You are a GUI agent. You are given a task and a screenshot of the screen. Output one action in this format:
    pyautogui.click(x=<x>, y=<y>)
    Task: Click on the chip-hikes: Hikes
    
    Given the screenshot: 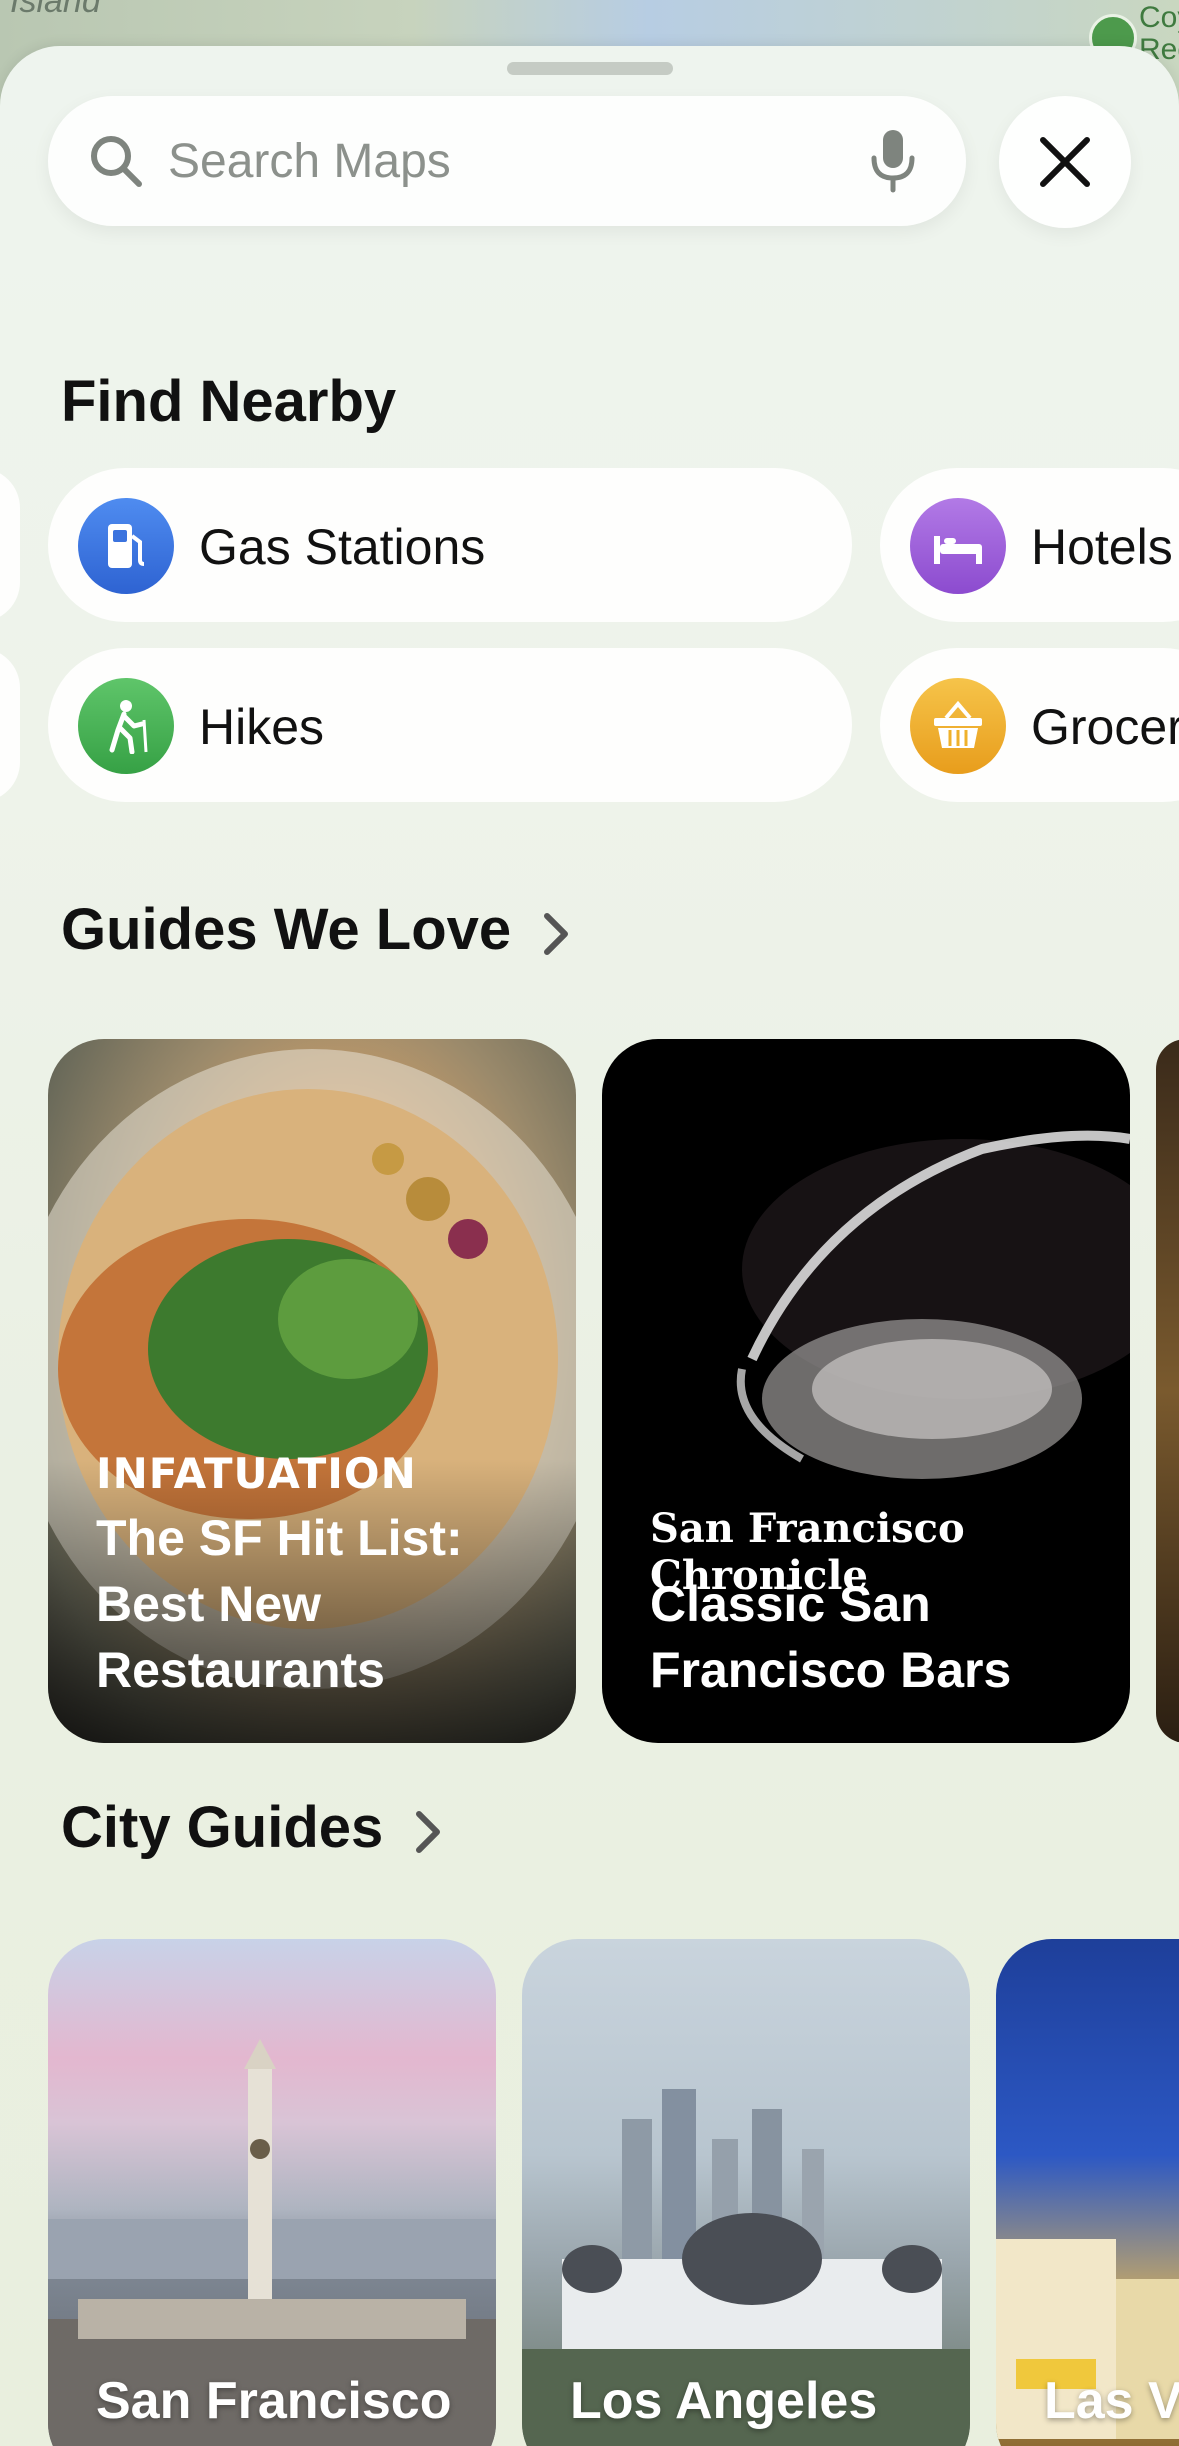 What is the action you would take?
    pyautogui.click(x=450, y=725)
    